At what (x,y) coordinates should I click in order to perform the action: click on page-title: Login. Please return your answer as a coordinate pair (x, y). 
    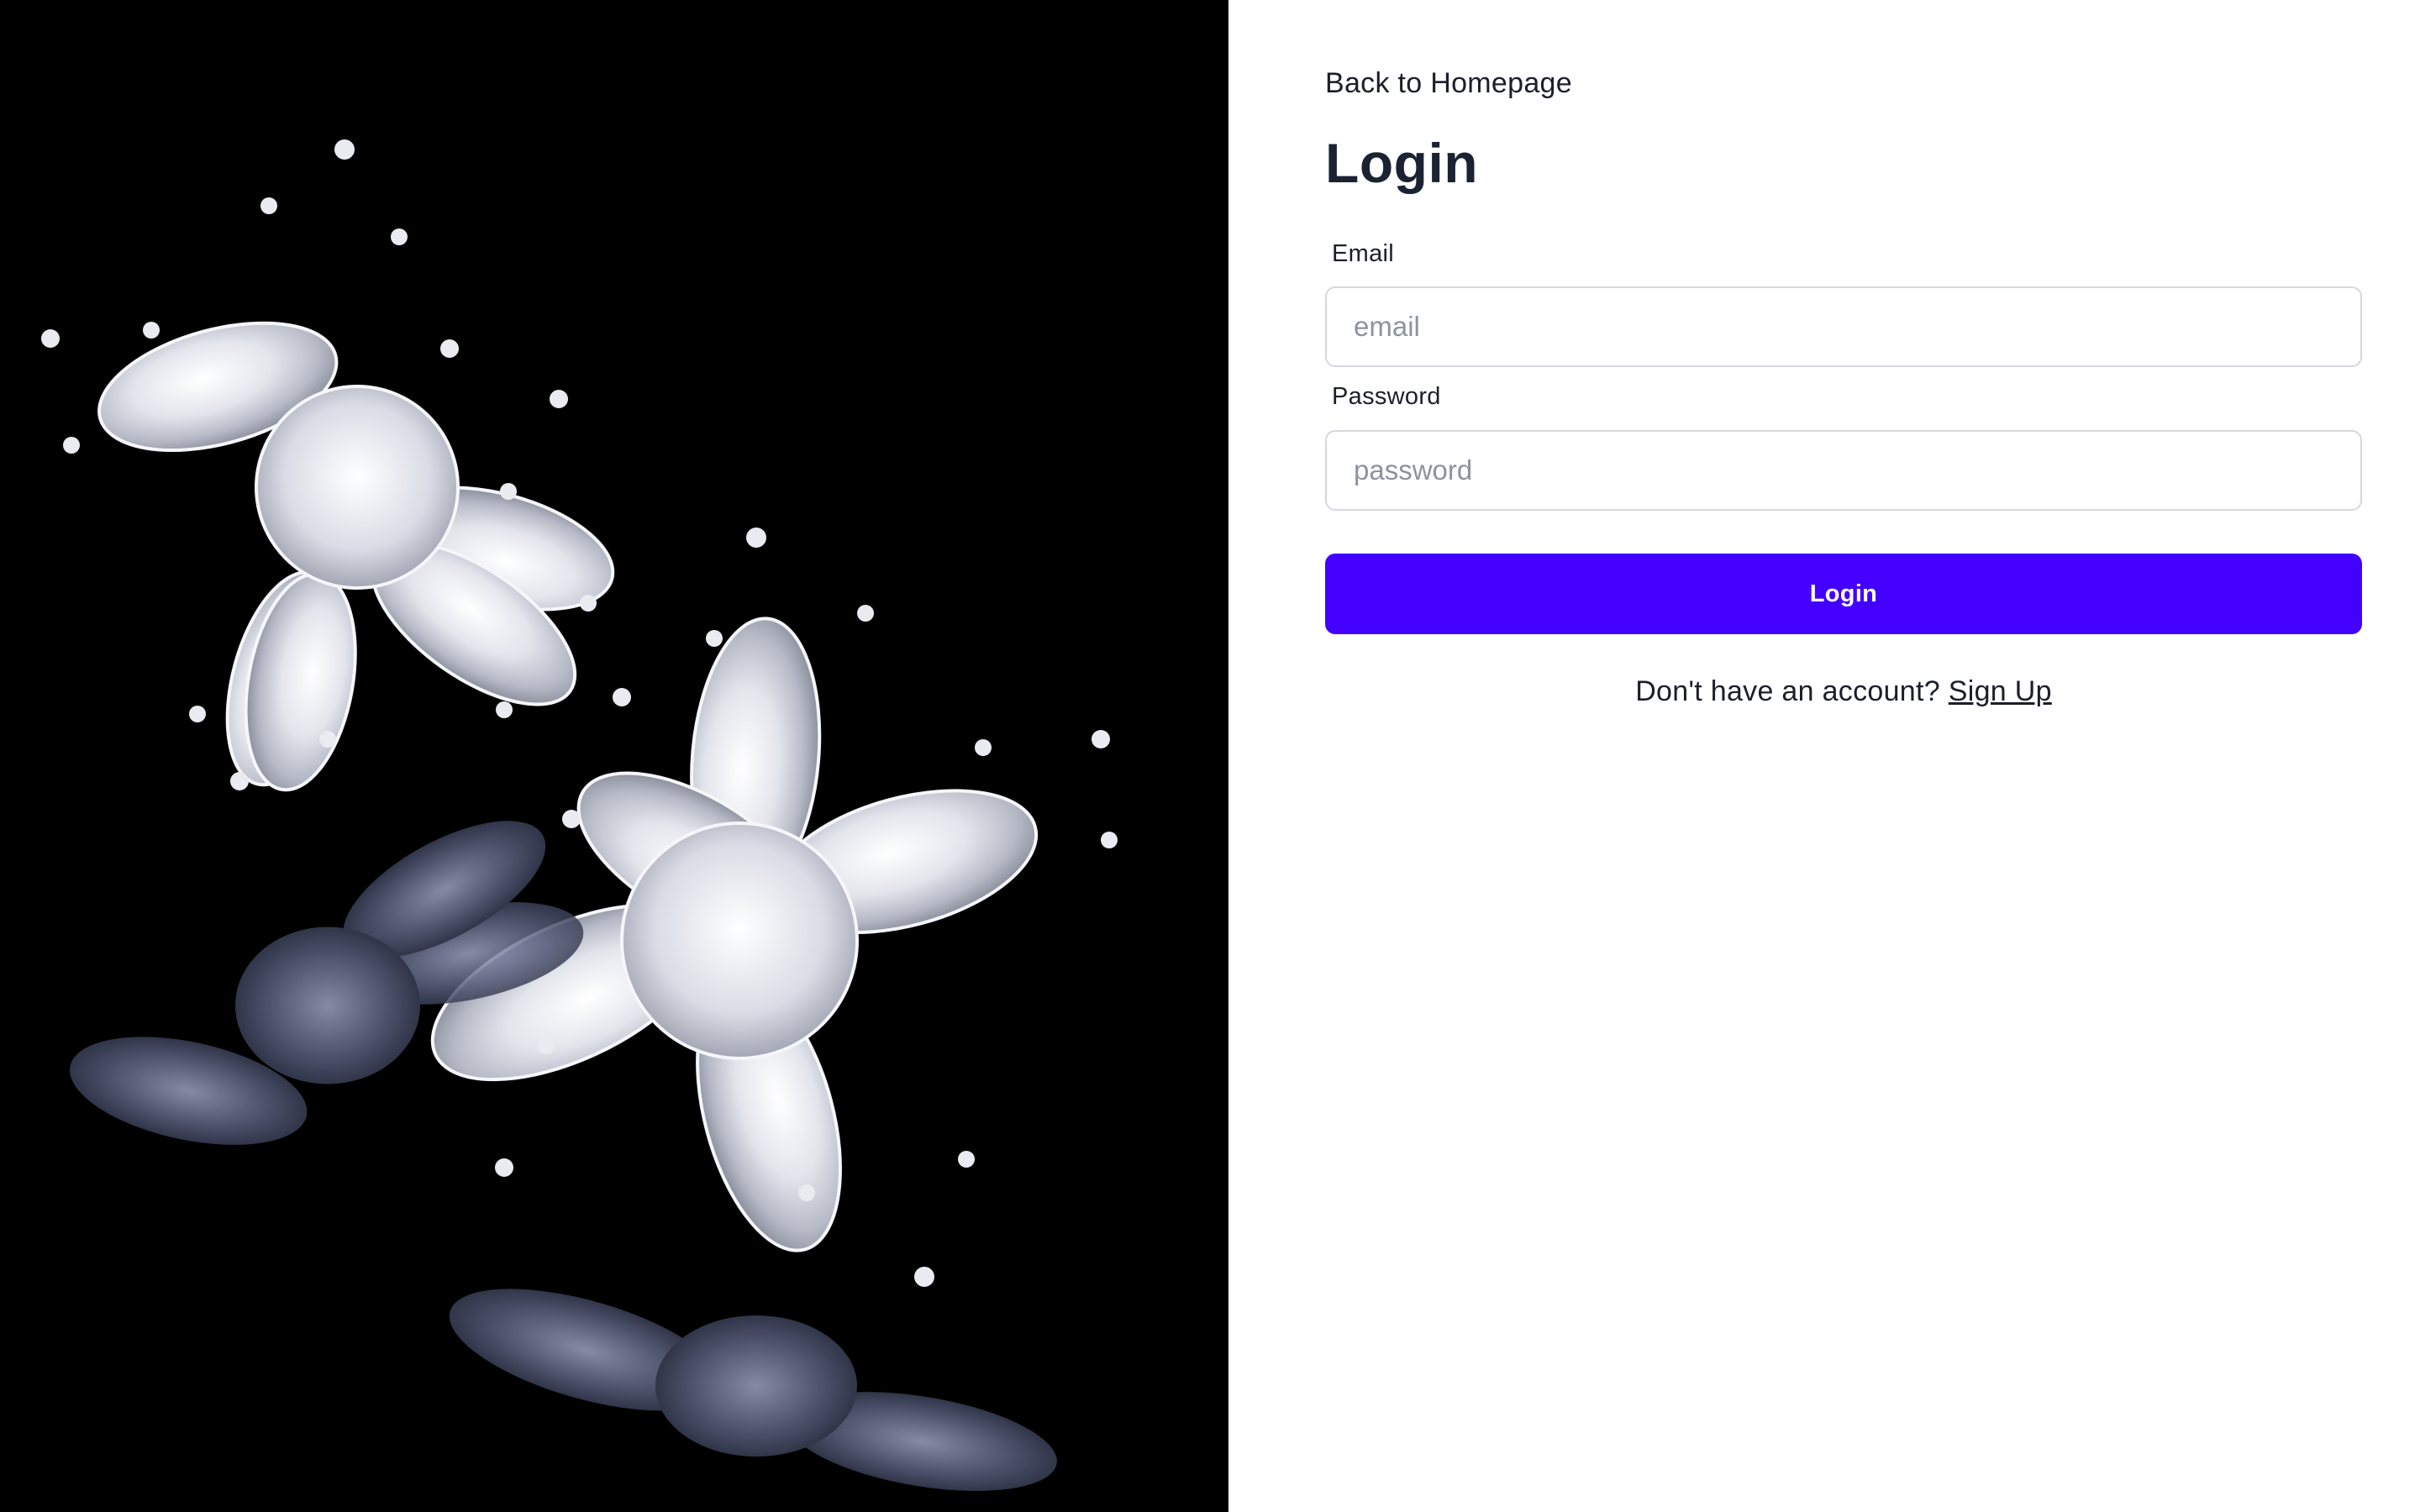
    Looking at the image, I should click on (1402, 163).